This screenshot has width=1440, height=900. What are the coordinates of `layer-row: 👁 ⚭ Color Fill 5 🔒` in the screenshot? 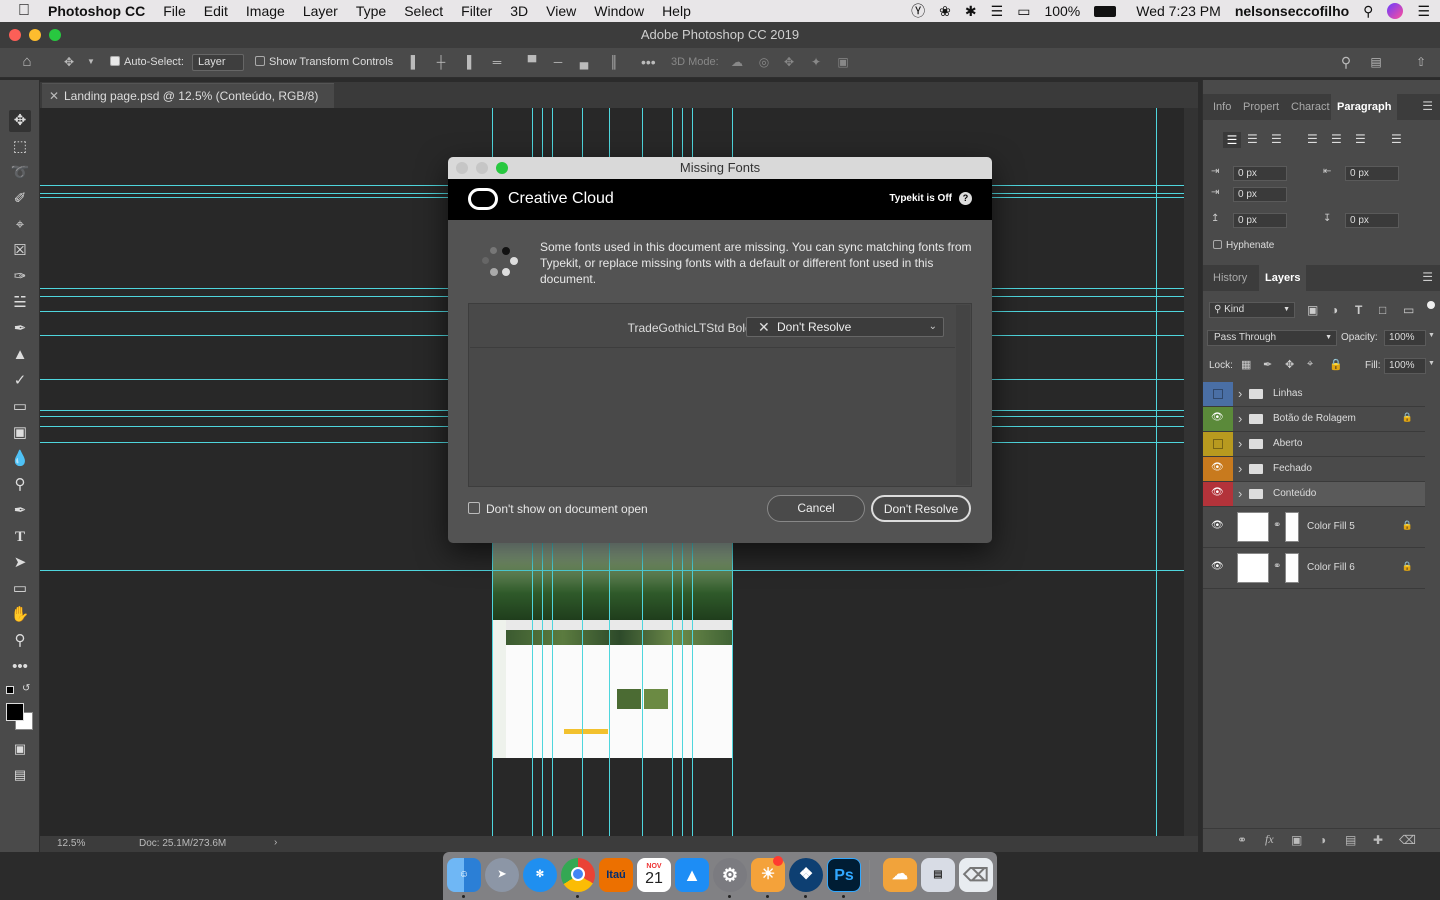 It's located at (1314, 527).